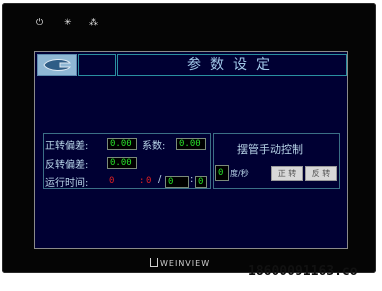 This screenshot has height=291, width=382. Describe the element at coordinates (154, 262) in the screenshot. I see `weinview-logo-icon` at that location.